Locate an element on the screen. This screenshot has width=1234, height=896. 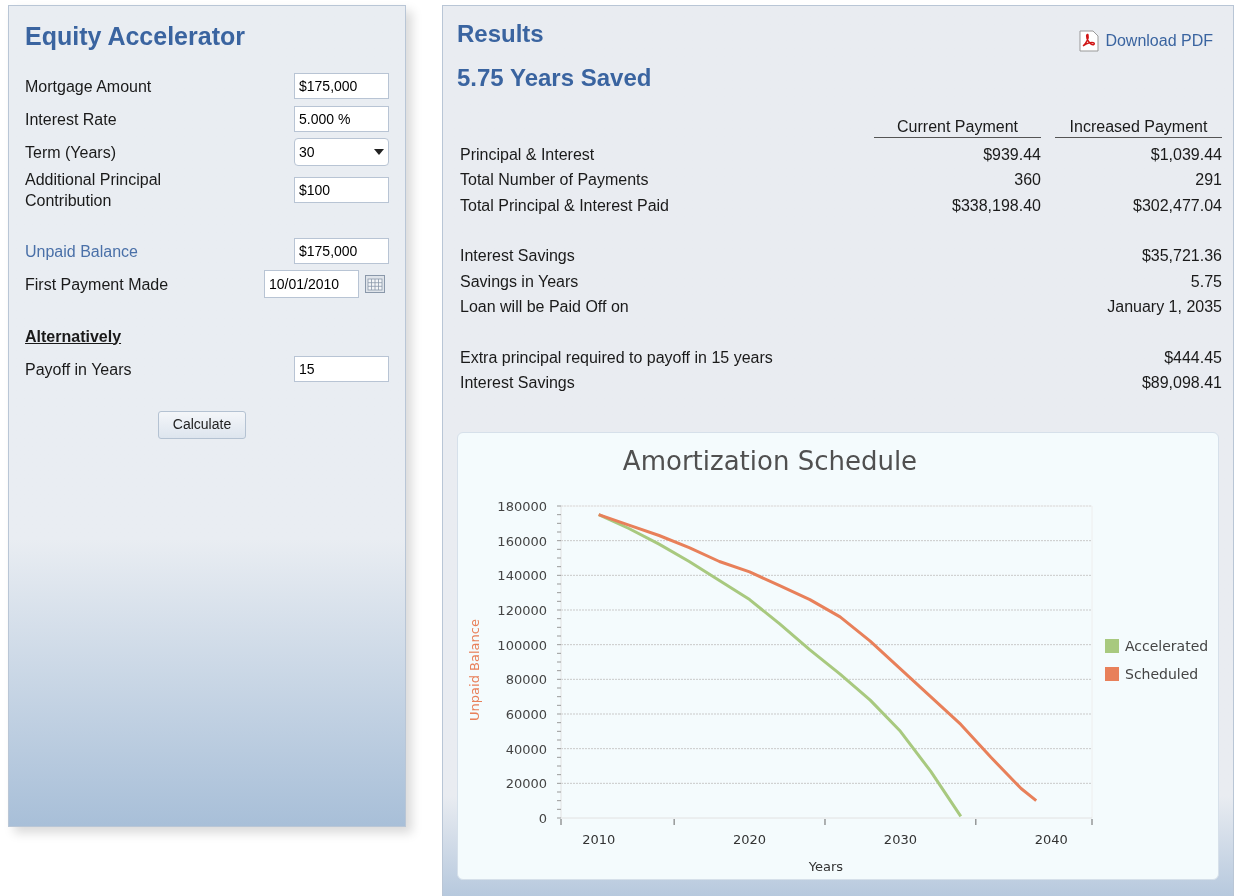
calendar-icon is located at coordinates (375, 284).